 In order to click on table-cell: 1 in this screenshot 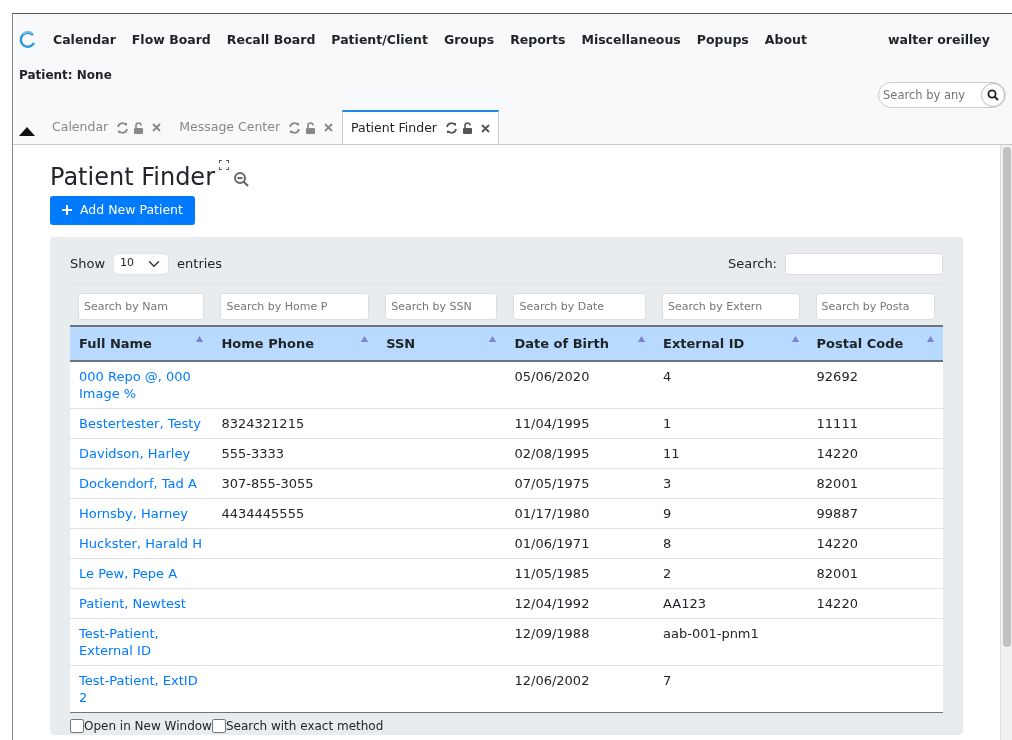, I will do `click(667, 424)`.